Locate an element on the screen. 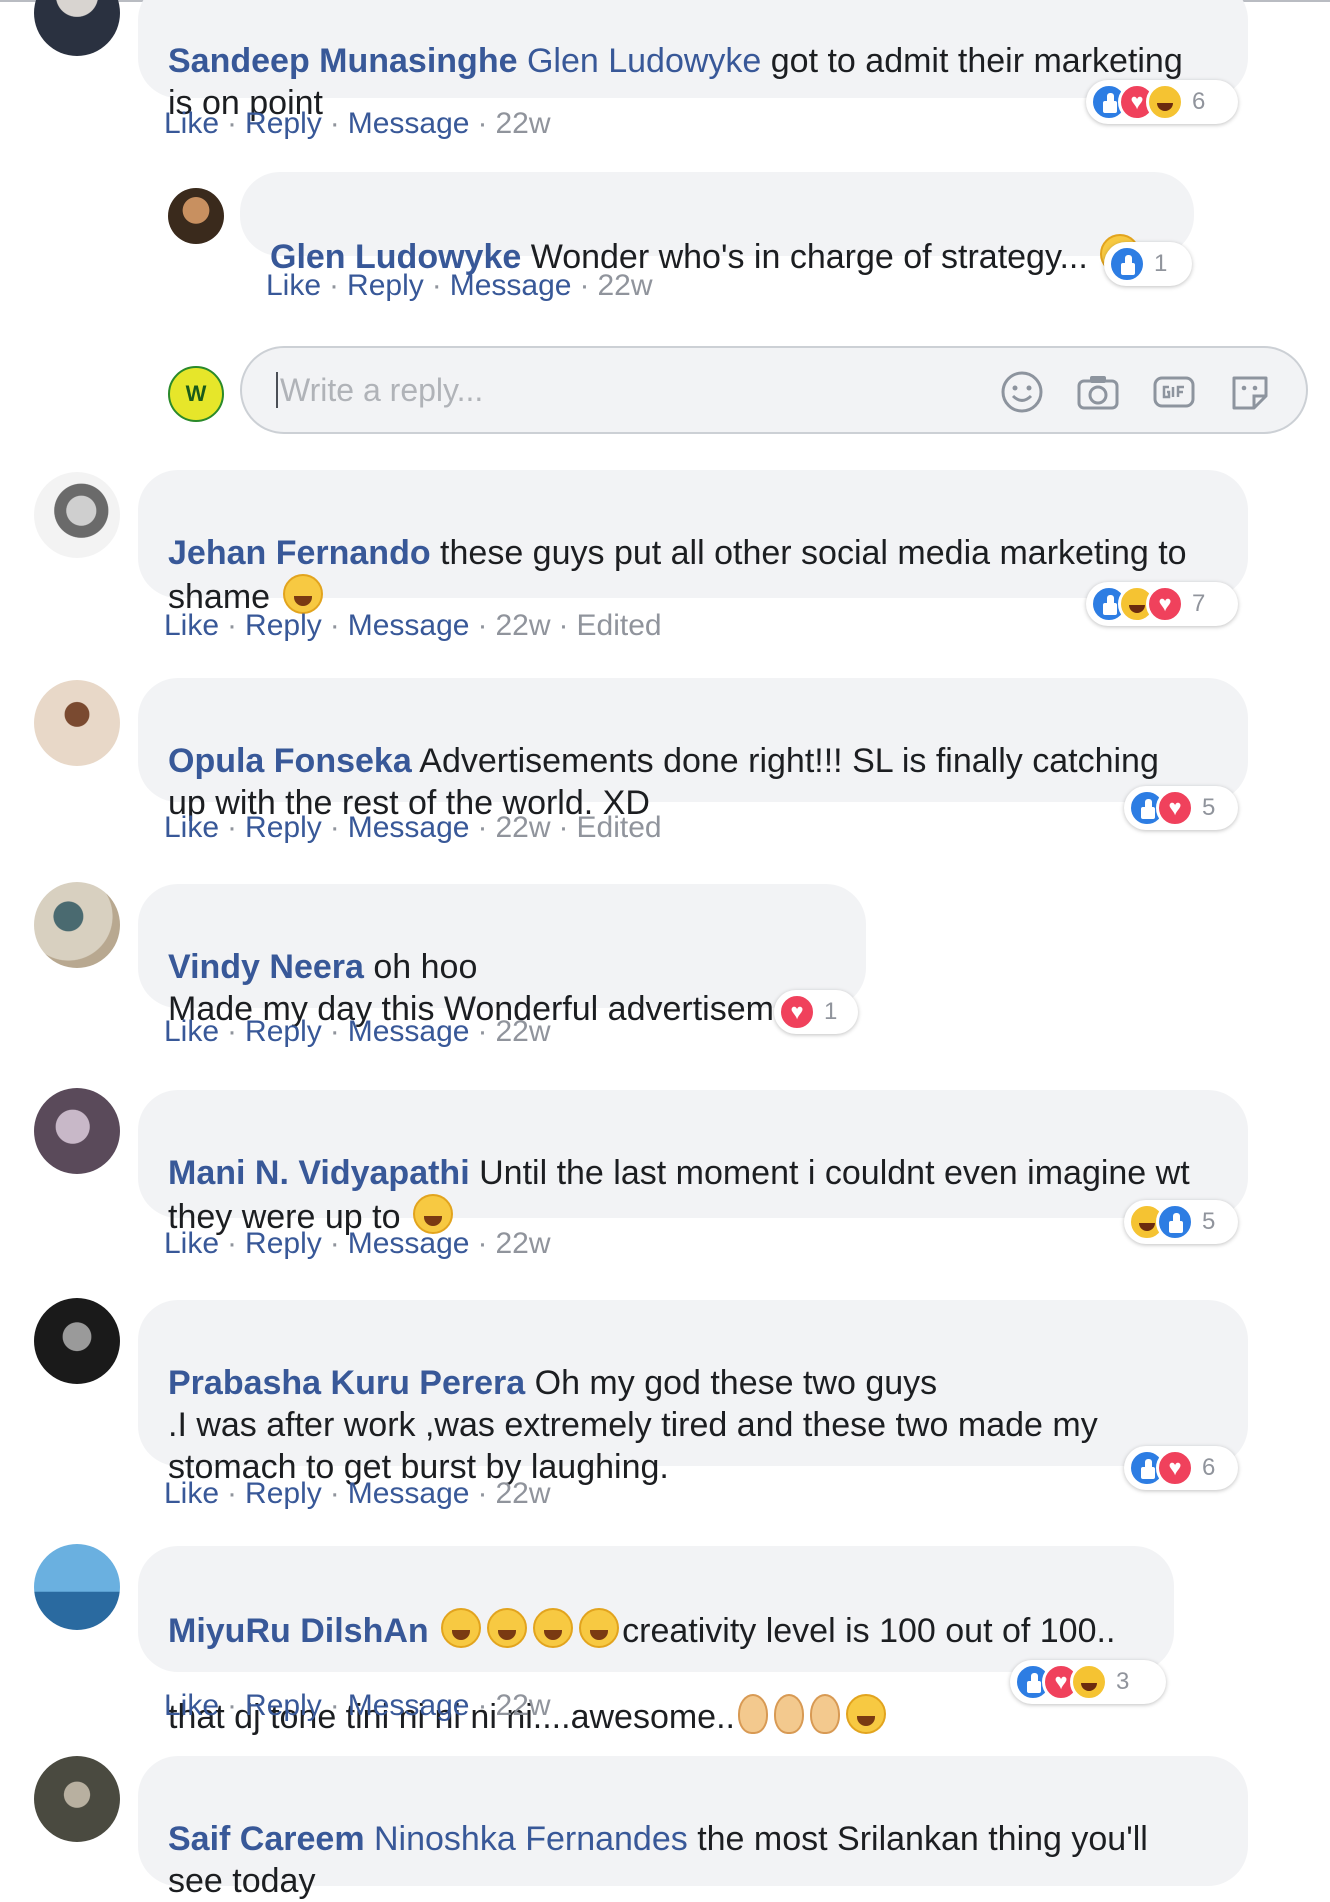 The height and width of the screenshot is (1902, 1330). sticker-icon is located at coordinates (1250, 392).